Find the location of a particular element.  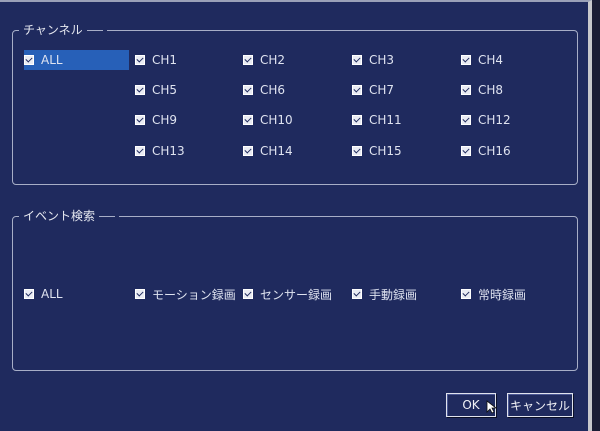

channel-all-label: ALL is located at coordinates (52, 60).